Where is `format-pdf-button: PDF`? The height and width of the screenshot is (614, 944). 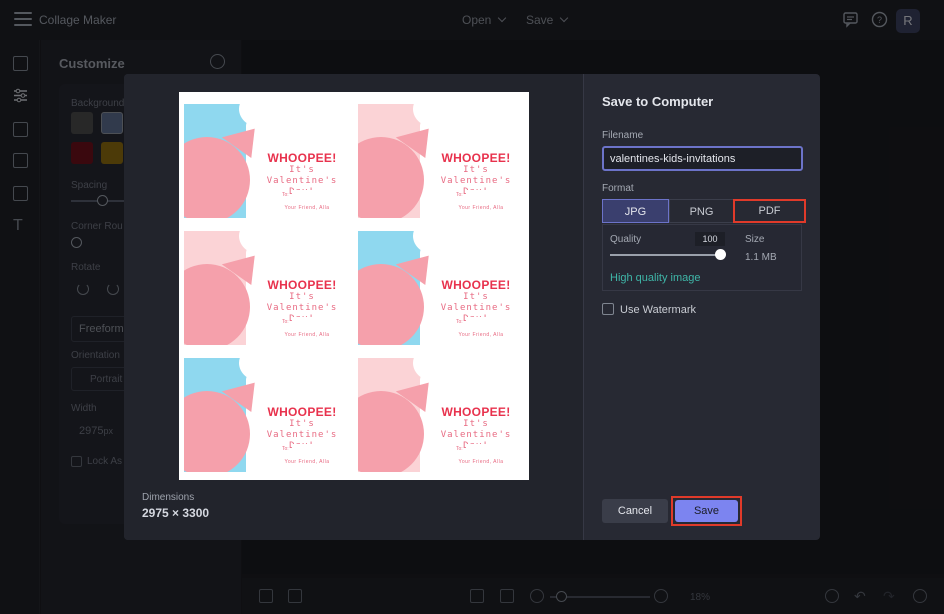
format-pdf-button: PDF is located at coordinates (769, 211).